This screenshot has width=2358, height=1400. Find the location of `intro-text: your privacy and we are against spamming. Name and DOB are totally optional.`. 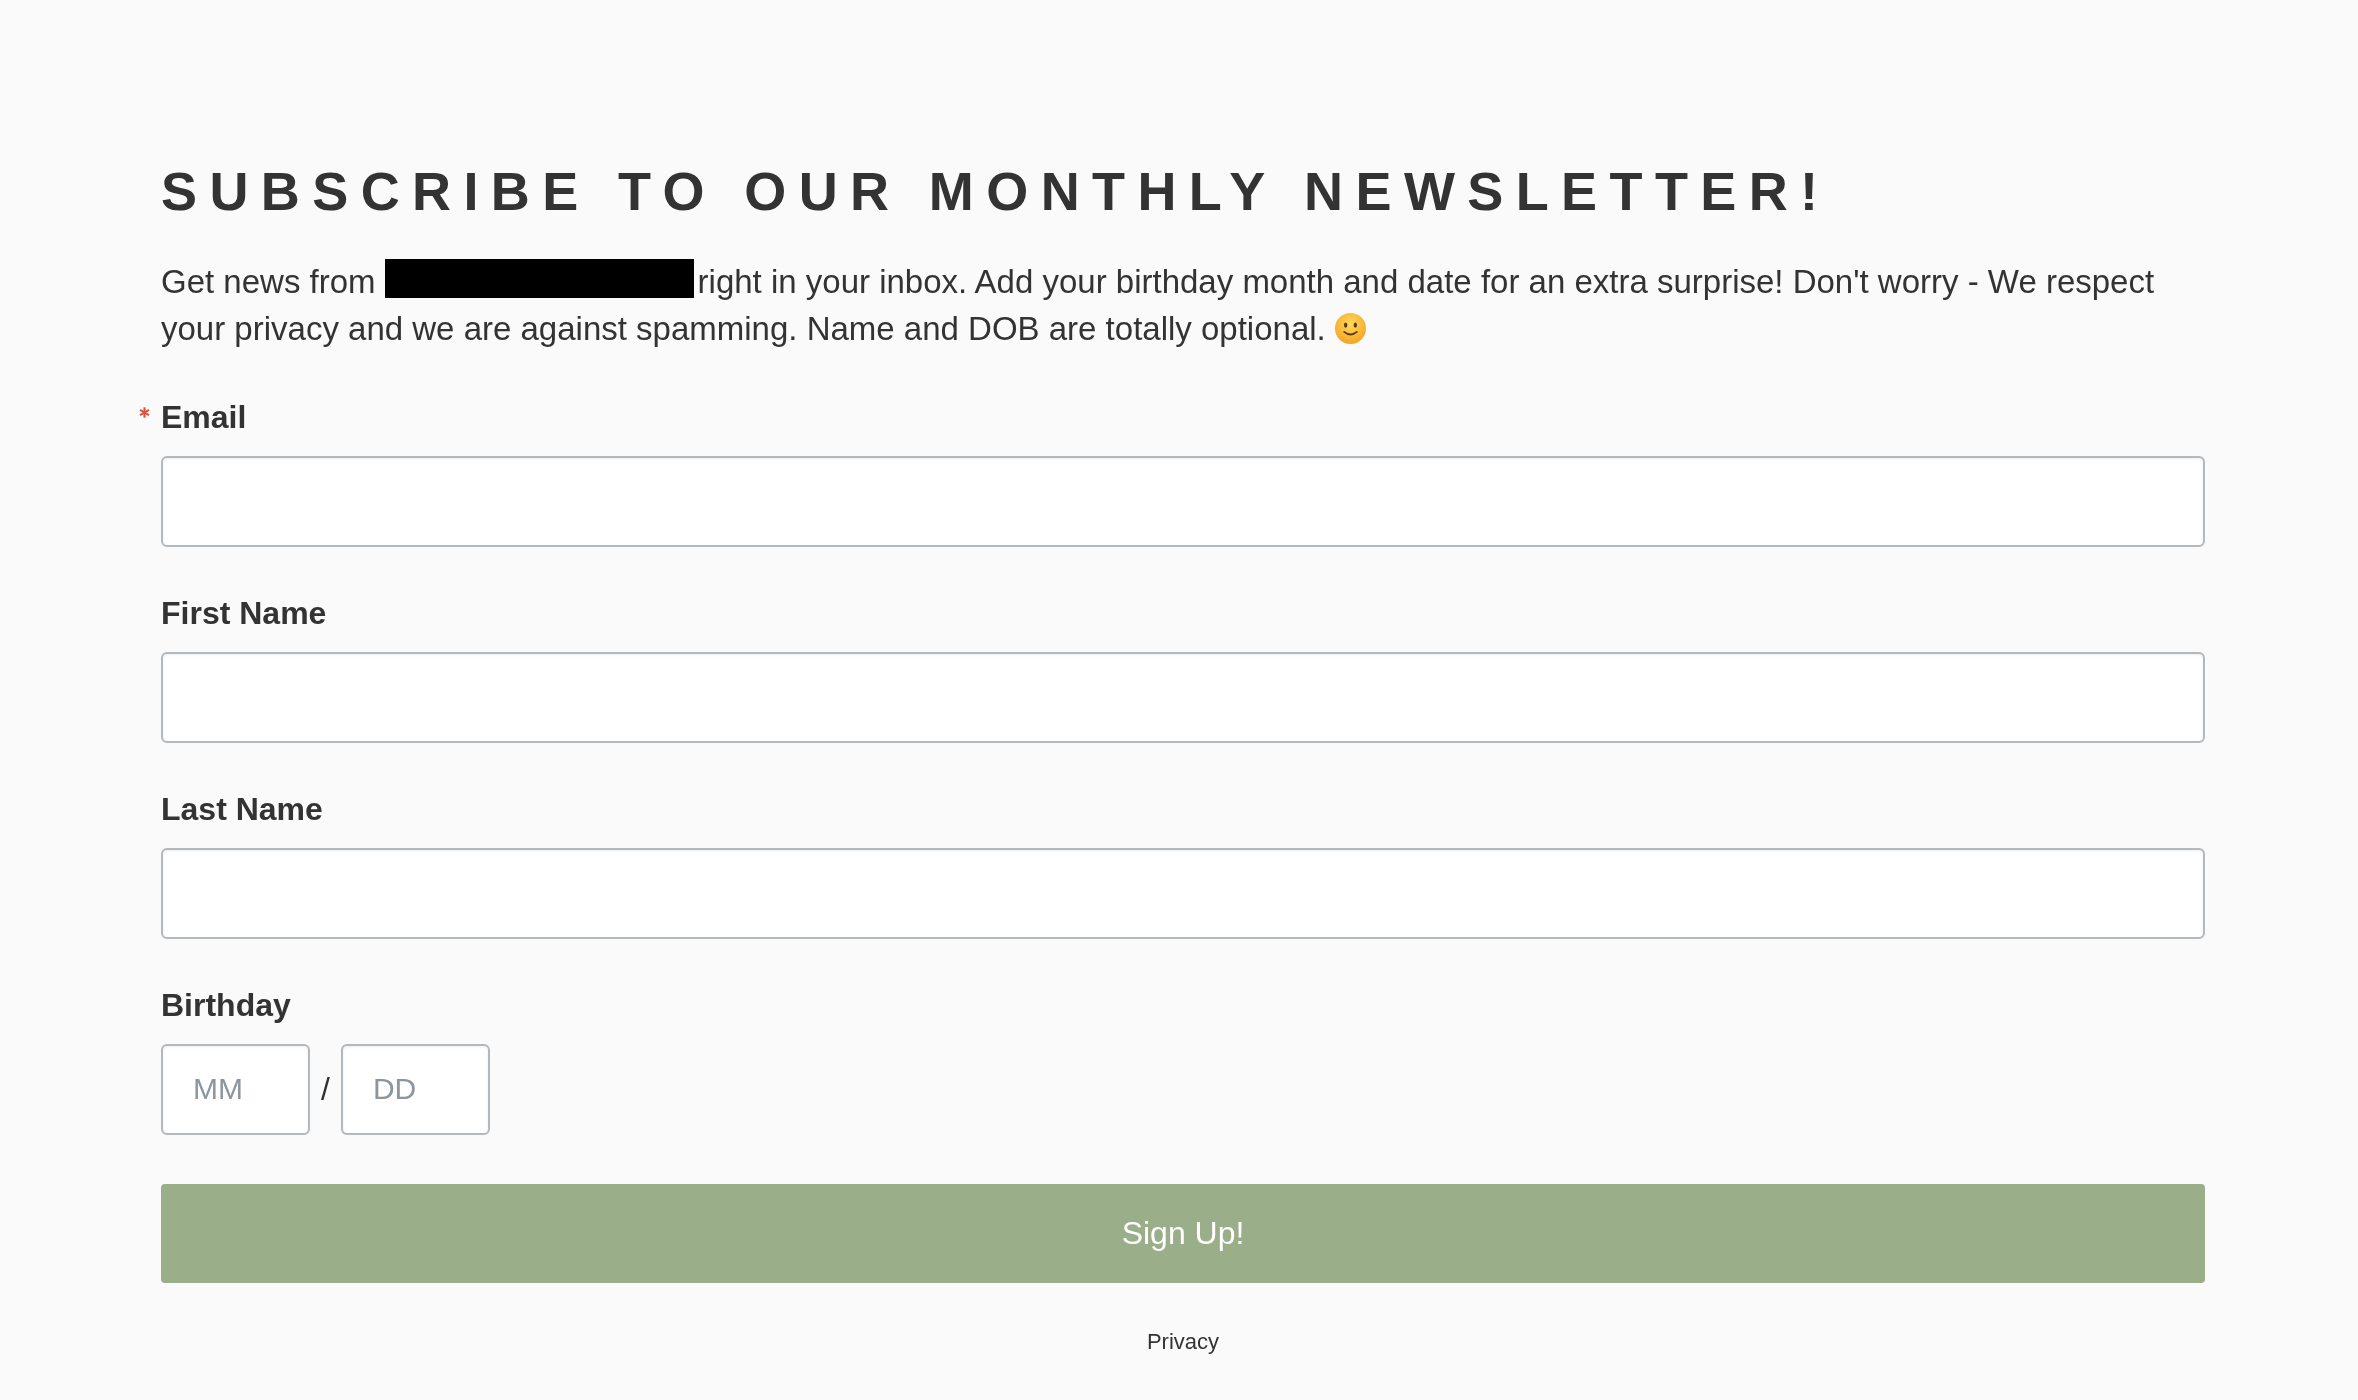

intro-text: your privacy and we are against spamming. Name and DOB are totally optional. is located at coordinates (743, 328).